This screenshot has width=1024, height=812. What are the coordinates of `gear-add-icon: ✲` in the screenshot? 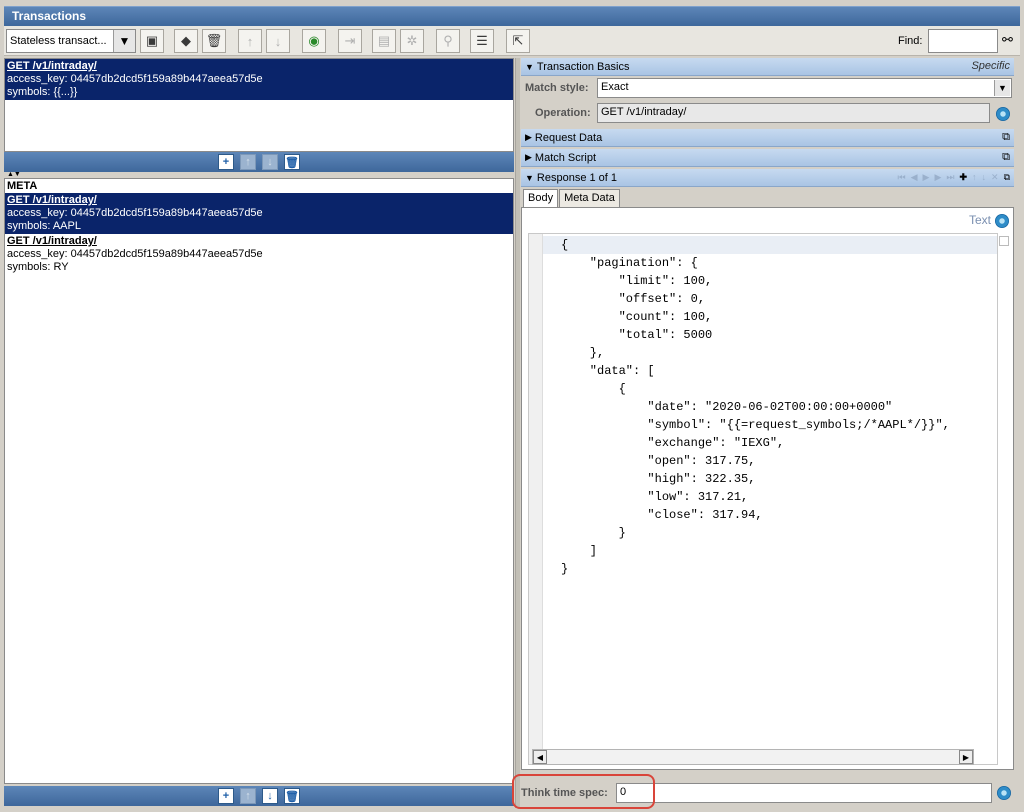 It's located at (412, 41).